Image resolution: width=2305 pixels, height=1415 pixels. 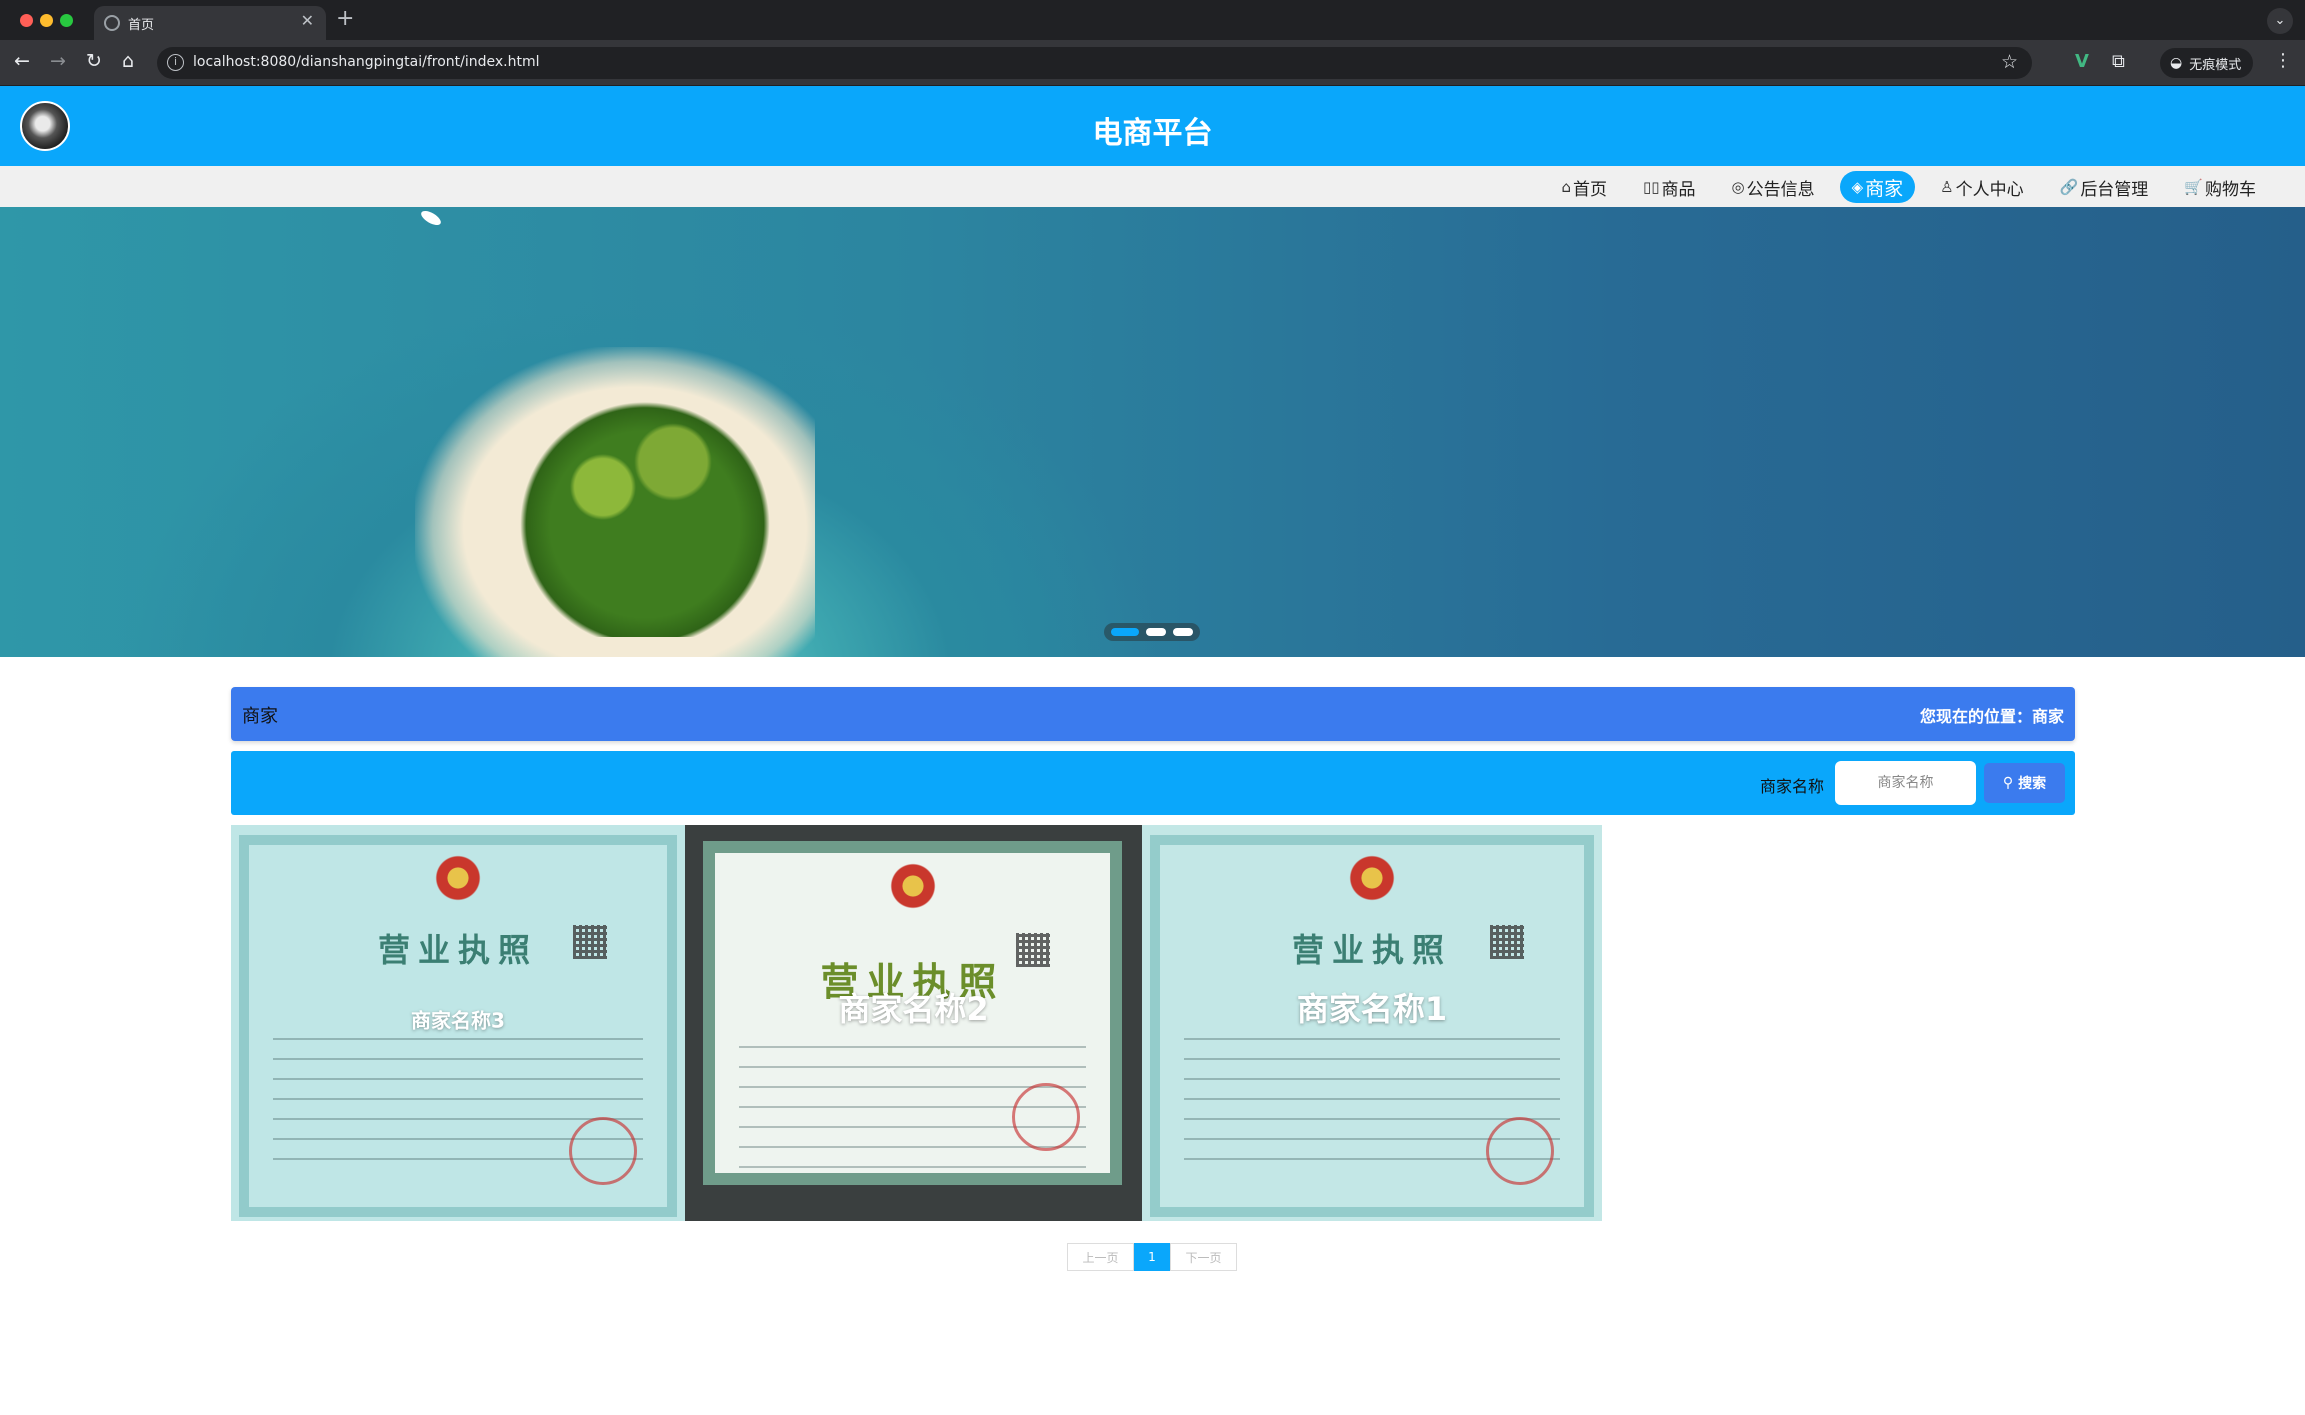 I want to click on browser-tab-bar: 首页 ✕ + ⌄, so click(x=1152, y=20).